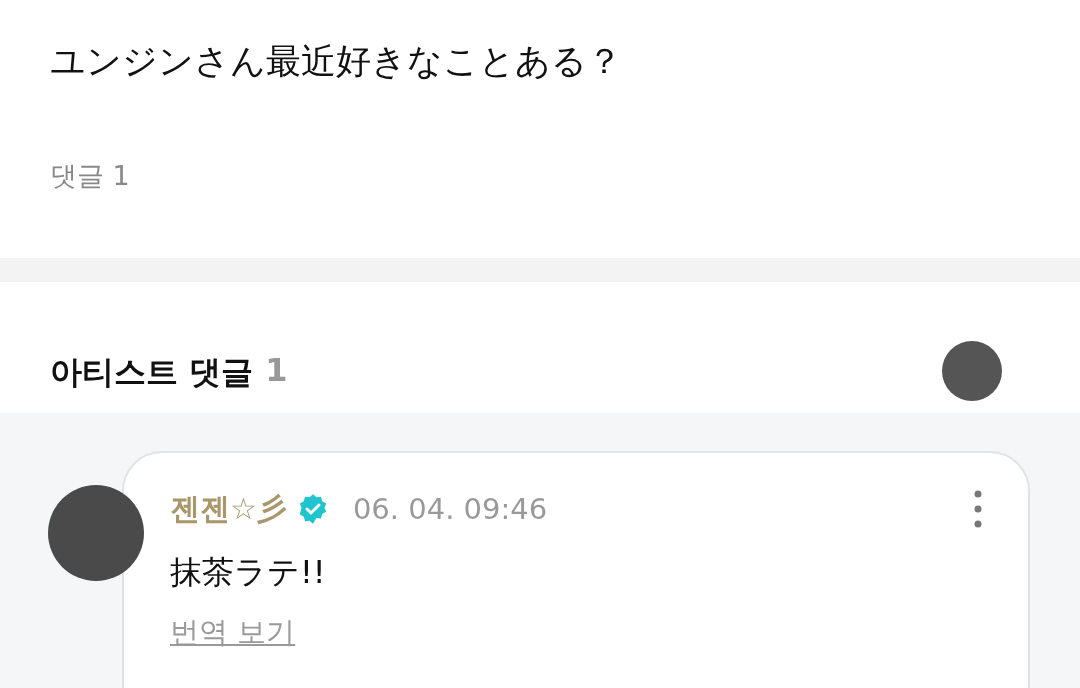 The image size is (1080, 688). I want to click on section-title: 아티스트 댓글, so click(152, 372).